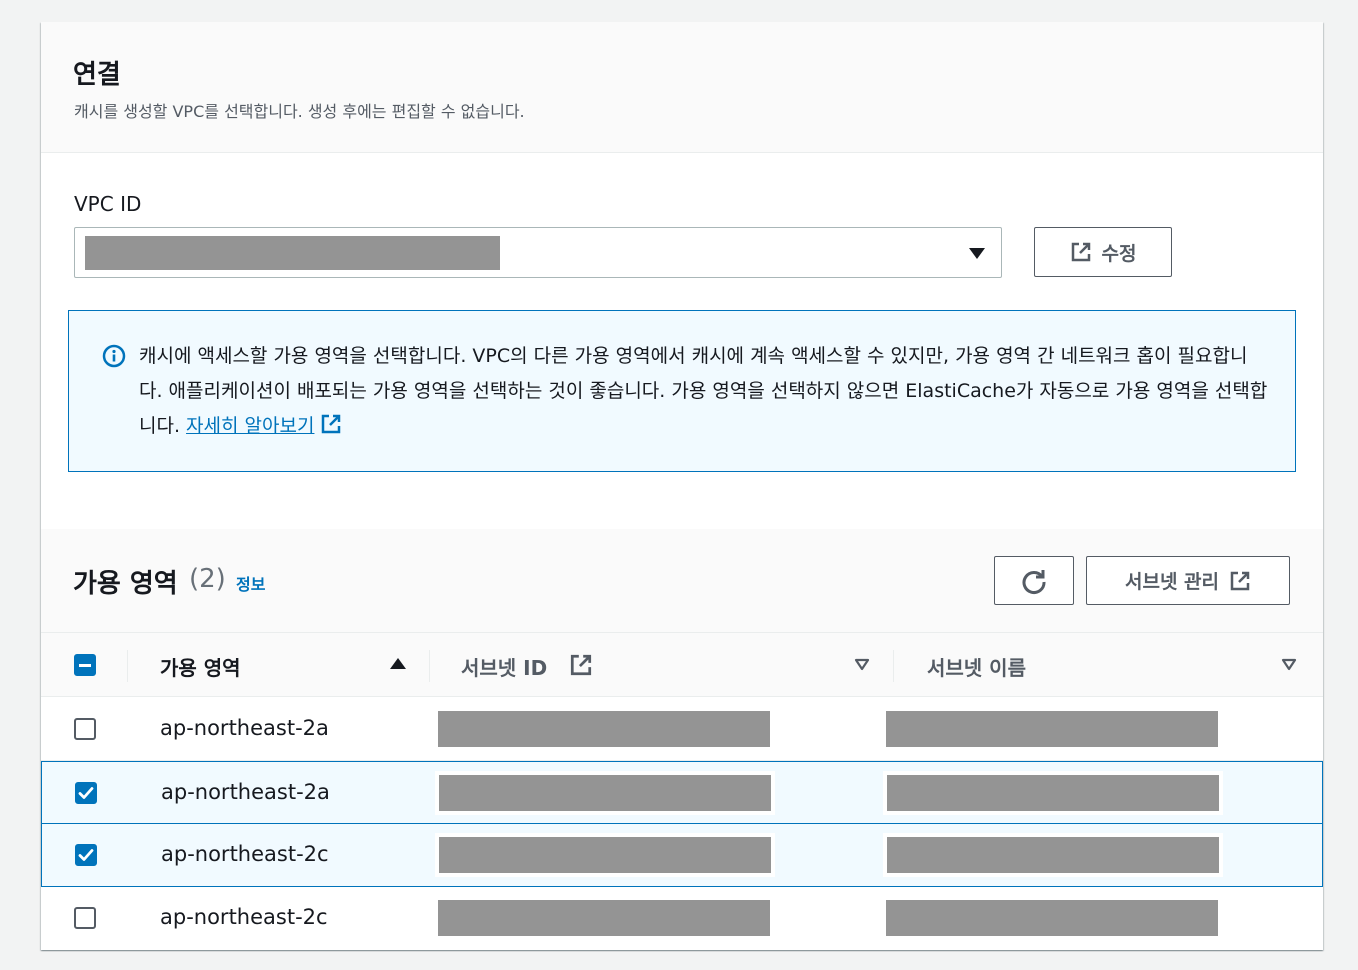 The width and height of the screenshot is (1358, 970). I want to click on manage-subnets-label: 서브넷 관리, so click(1171, 582).